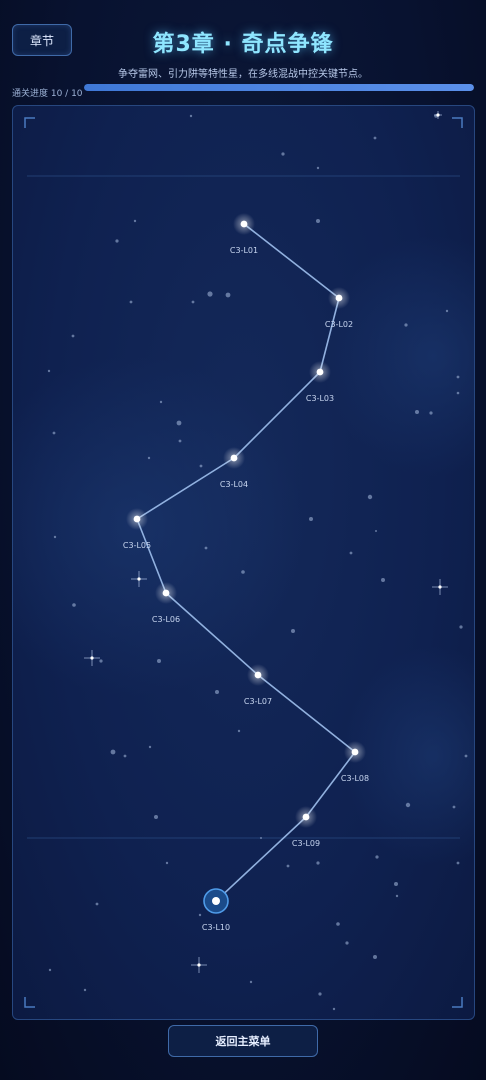  Describe the element at coordinates (398, 356) in the screenshot. I see `nebula-cloud` at that location.